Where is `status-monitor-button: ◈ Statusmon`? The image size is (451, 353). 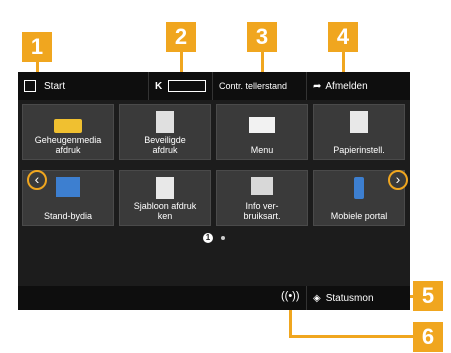 status-monitor-button: ◈ Statusmon is located at coordinates (358, 298).